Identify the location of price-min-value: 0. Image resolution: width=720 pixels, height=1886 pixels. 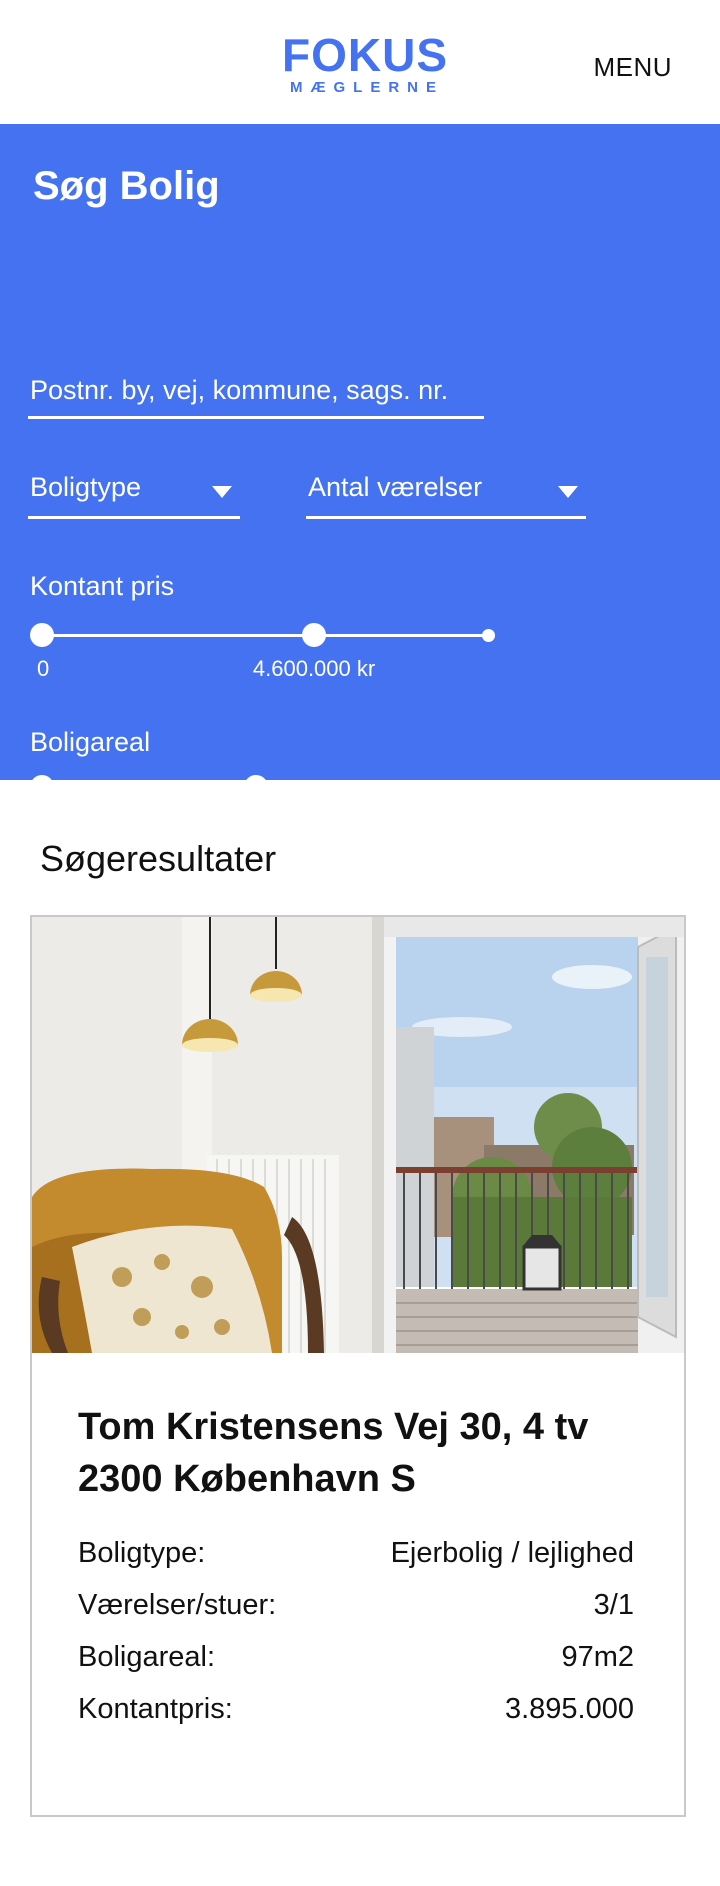
(43, 668).